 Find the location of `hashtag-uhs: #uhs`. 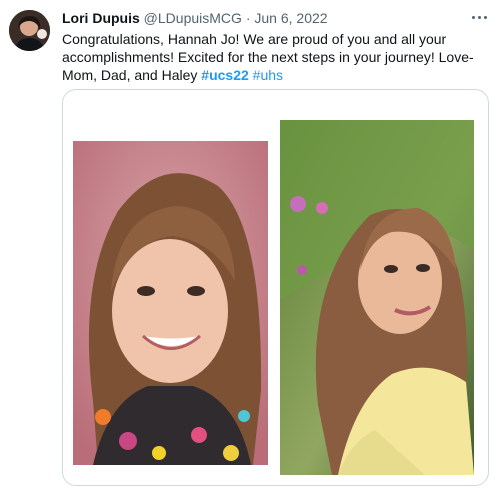

hashtag-uhs: #uhs is located at coordinates (268, 75).